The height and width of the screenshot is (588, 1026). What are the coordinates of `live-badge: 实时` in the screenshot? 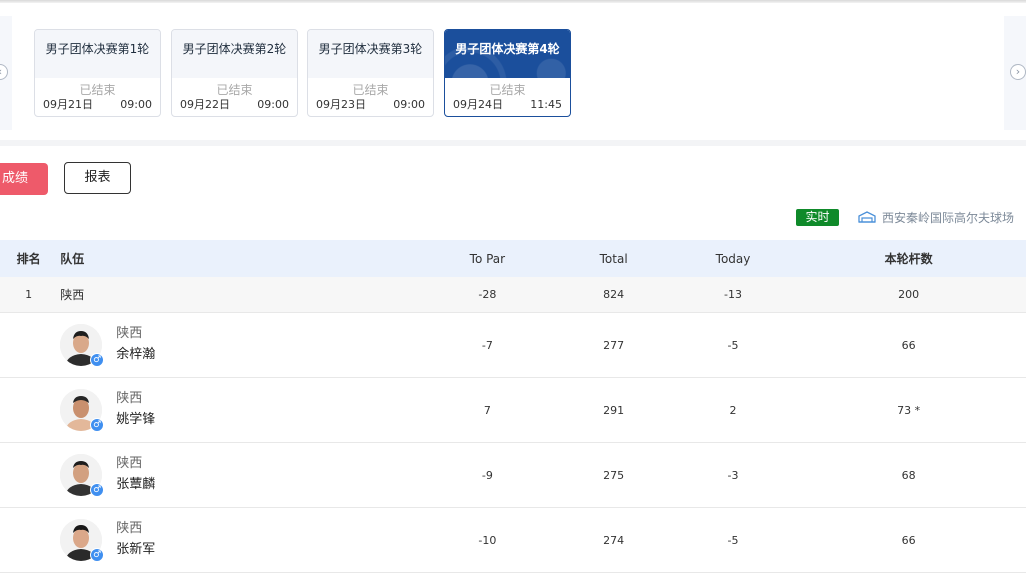 It's located at (817, 217).